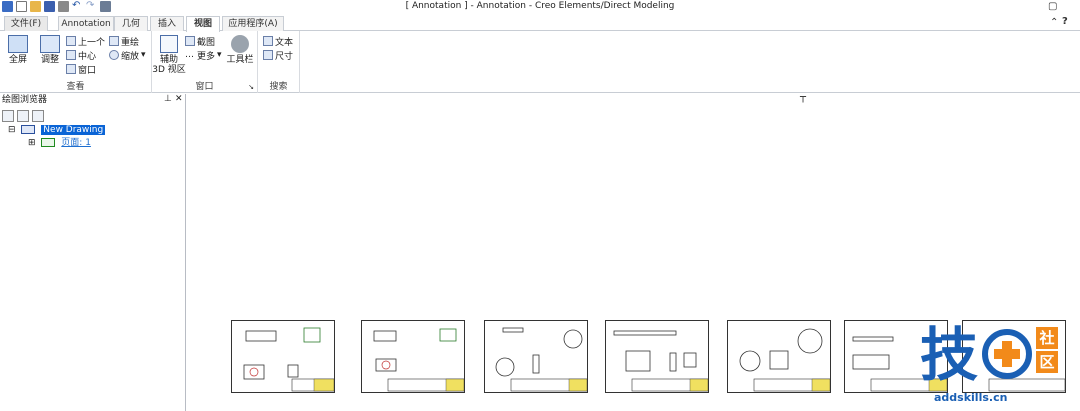 Image resolution: width=1080 pixels, height=411 pixels. Describe the element at coordinates (73, 130) in the screenshot. I see `tree-label-drawing: New Drawing` at that location.